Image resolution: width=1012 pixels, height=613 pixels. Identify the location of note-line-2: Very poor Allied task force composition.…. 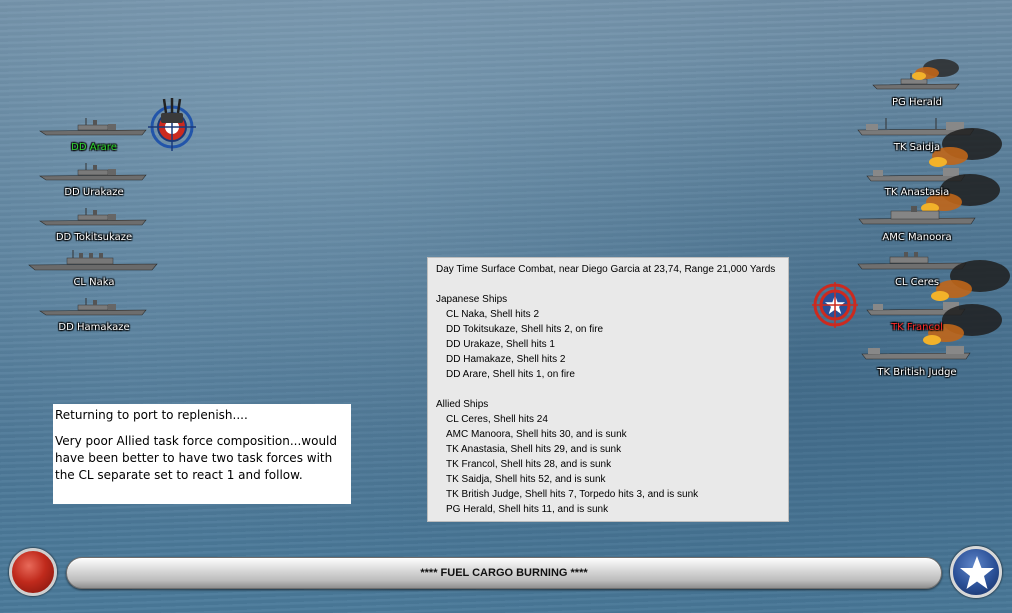
(196, 458).